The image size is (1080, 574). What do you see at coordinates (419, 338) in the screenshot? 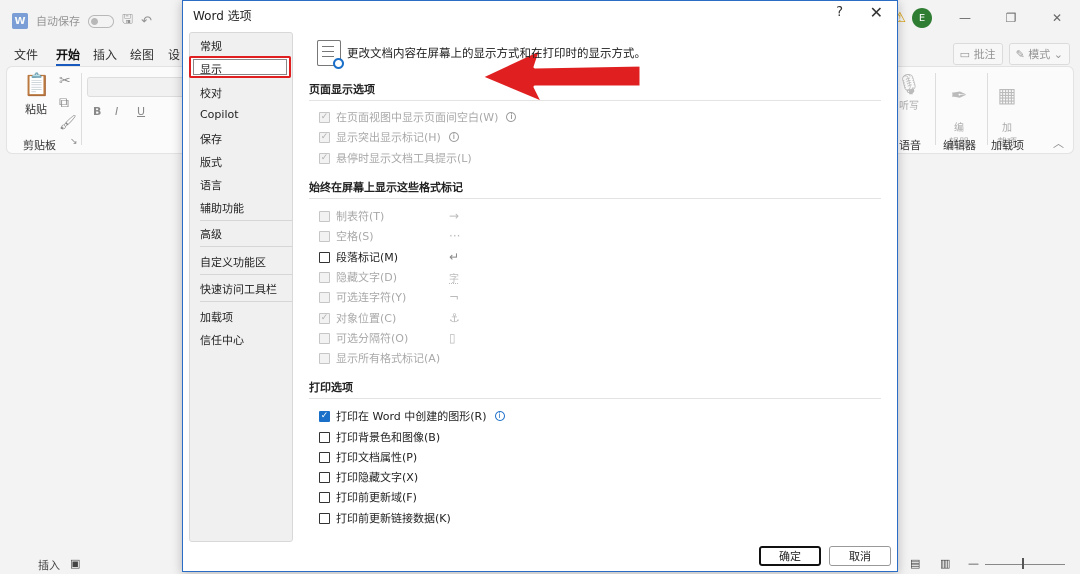
I see `option-optional-breaks: 可选分隔符(O) ▯` at bounding box center [419, 338].